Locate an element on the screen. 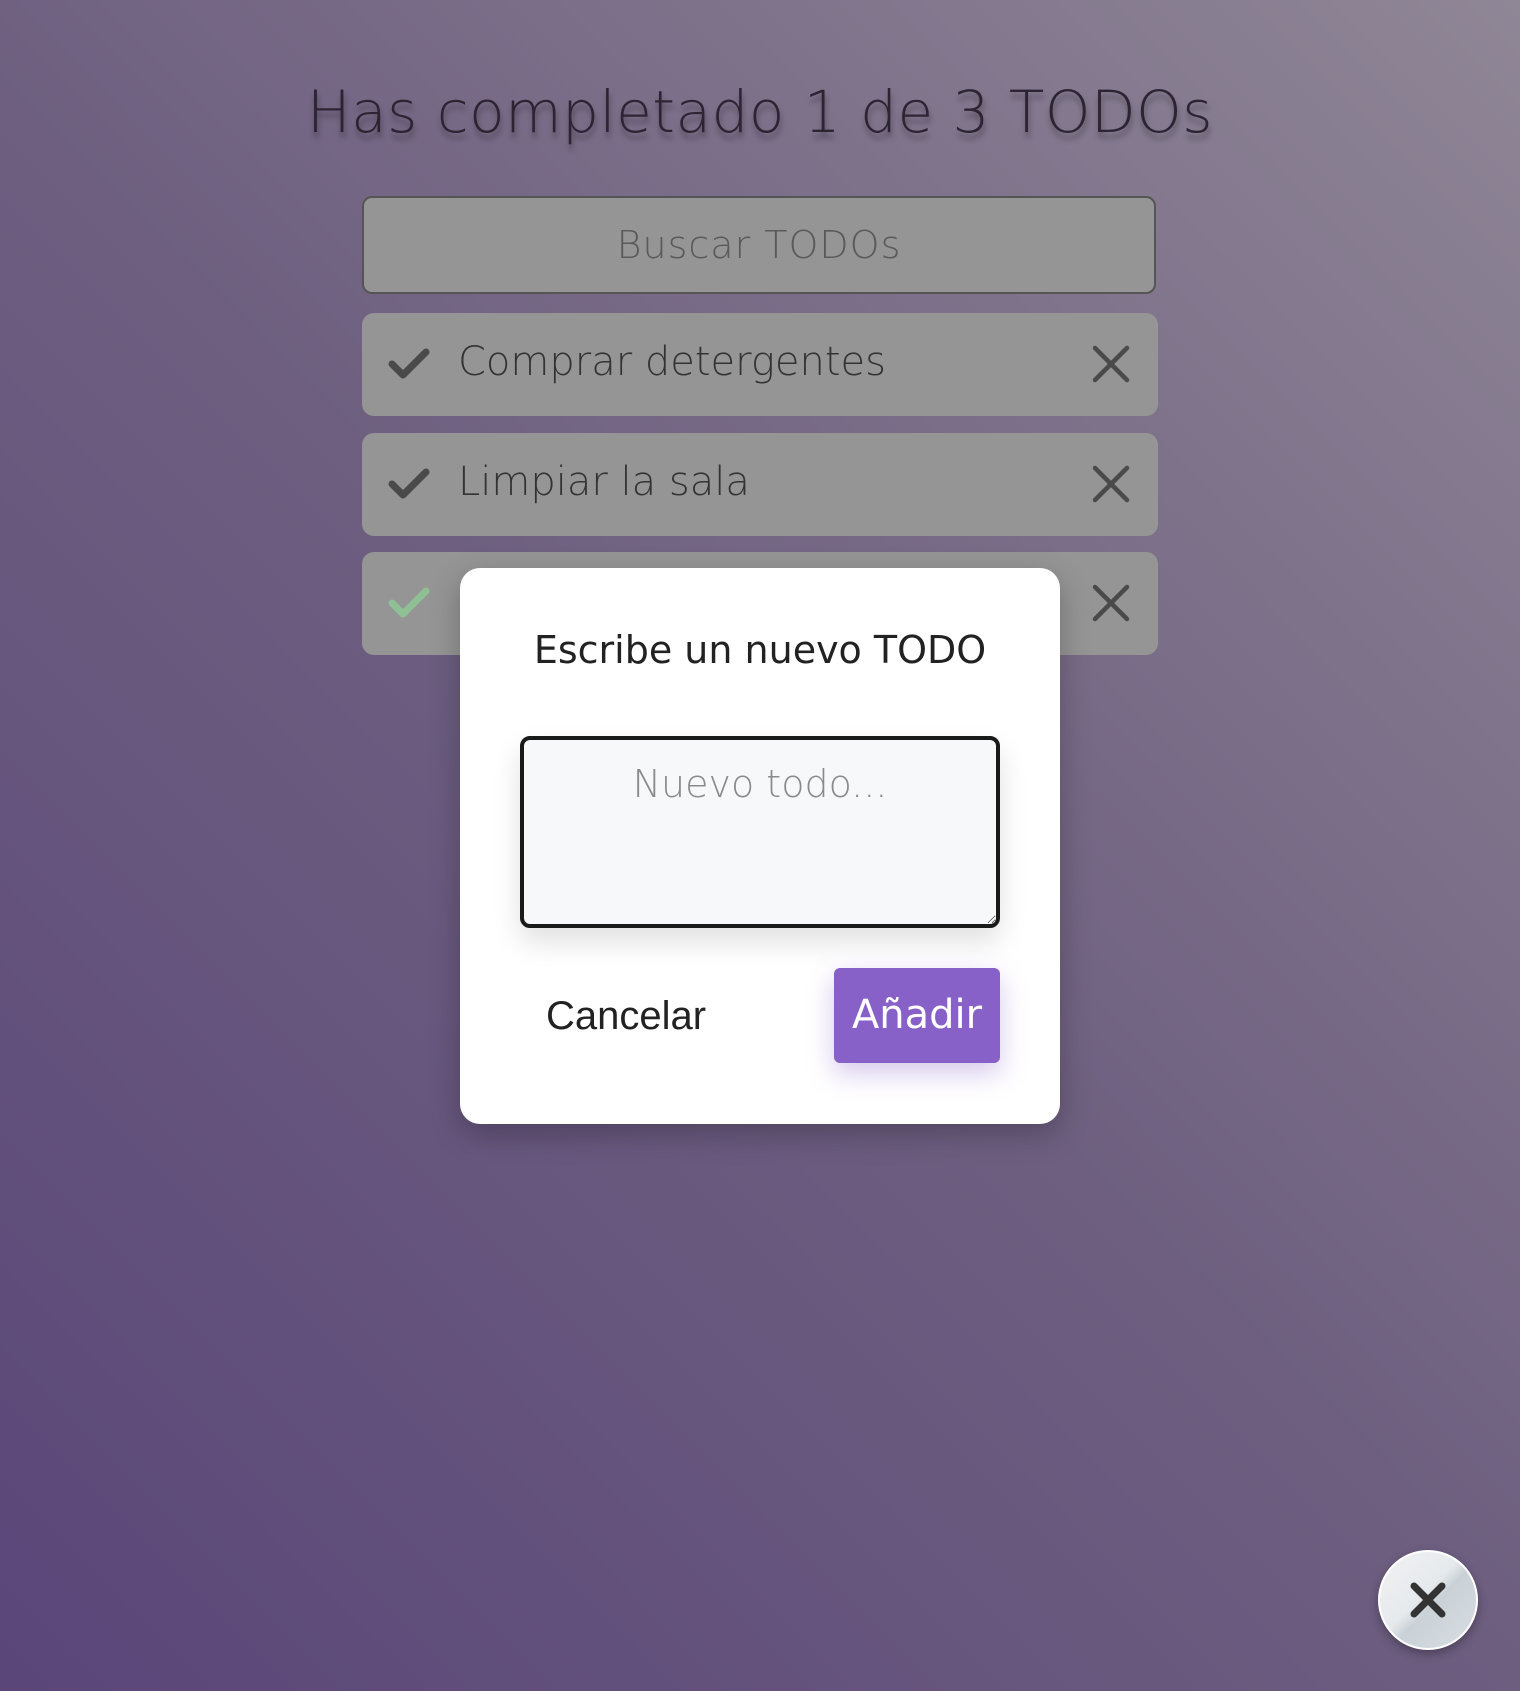 This screenshot has height=1691, width=1520. new-todo-modal: Escribe un nuevo TODO Cancelar Añadir is located at coordinates (760, 846).